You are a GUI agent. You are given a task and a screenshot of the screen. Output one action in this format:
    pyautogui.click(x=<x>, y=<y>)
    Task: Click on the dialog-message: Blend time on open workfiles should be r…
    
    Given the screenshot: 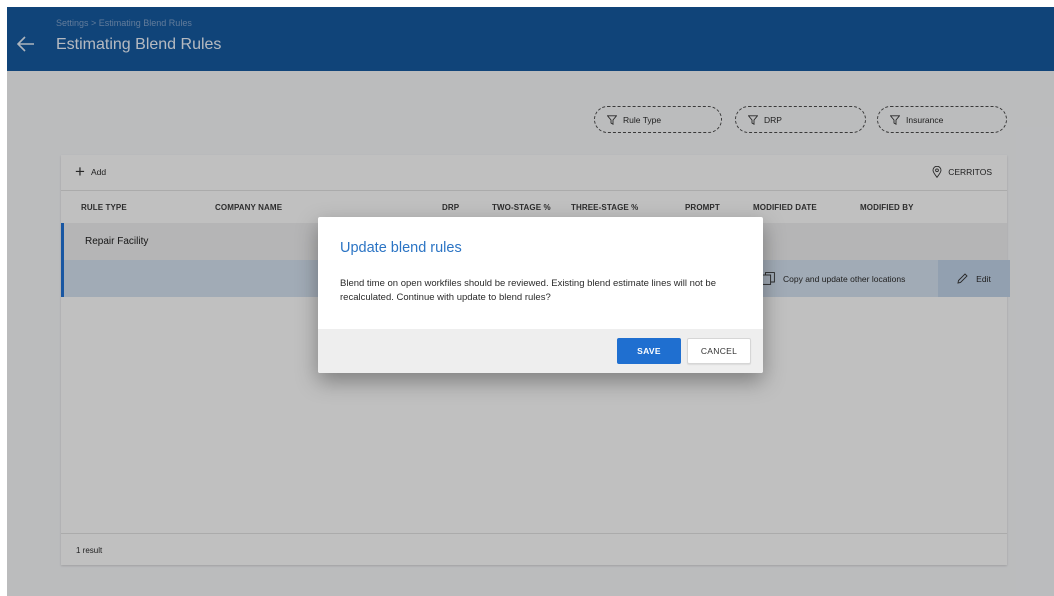 What is the action you would take?
    pyautogui.click(x=528, y=290)
    